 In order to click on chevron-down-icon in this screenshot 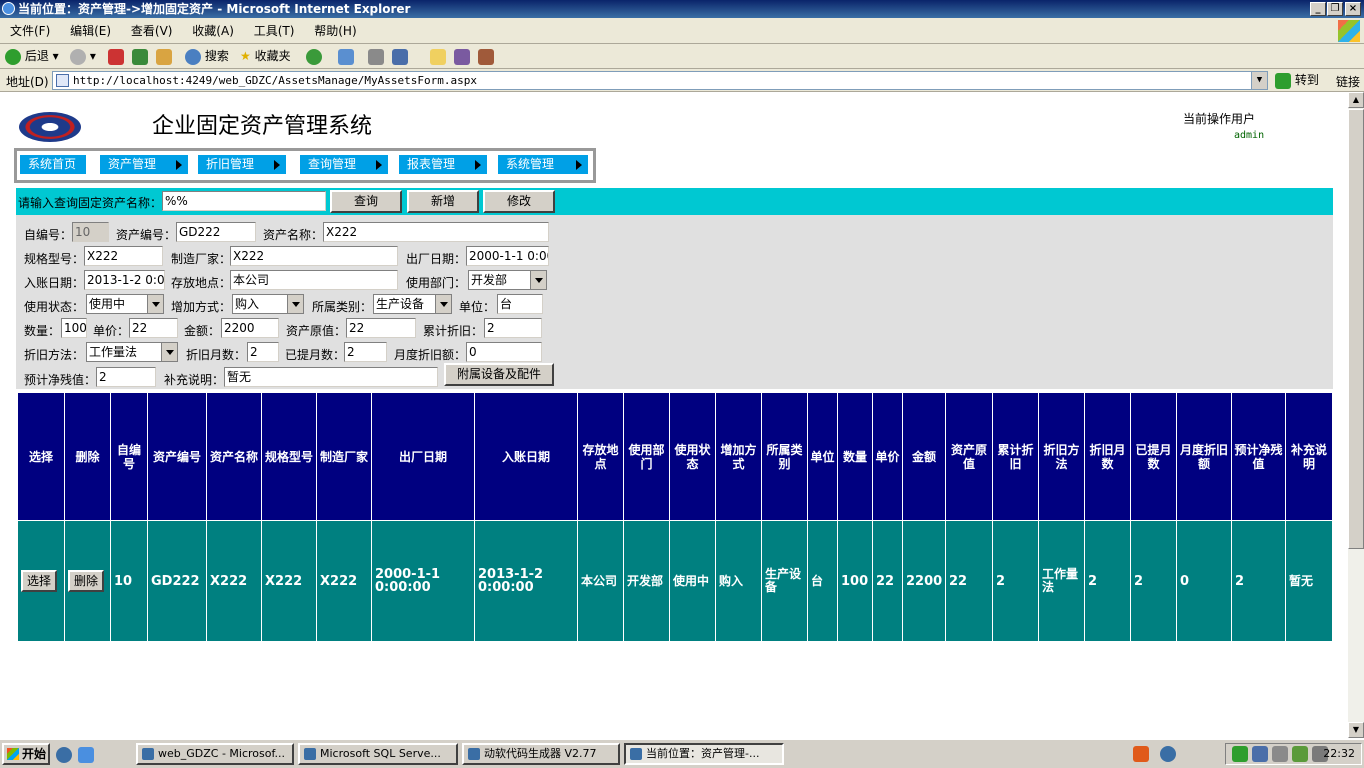, I will do `click(169, 352)`.